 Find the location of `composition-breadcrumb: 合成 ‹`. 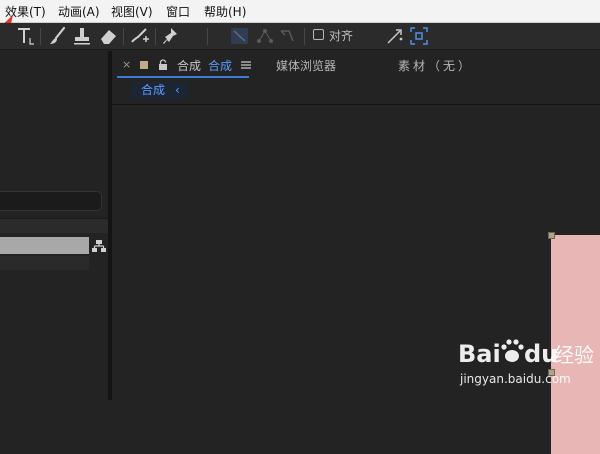

composition-breadcrumb: 合成 ‹ is located at coordinates (159, 90).